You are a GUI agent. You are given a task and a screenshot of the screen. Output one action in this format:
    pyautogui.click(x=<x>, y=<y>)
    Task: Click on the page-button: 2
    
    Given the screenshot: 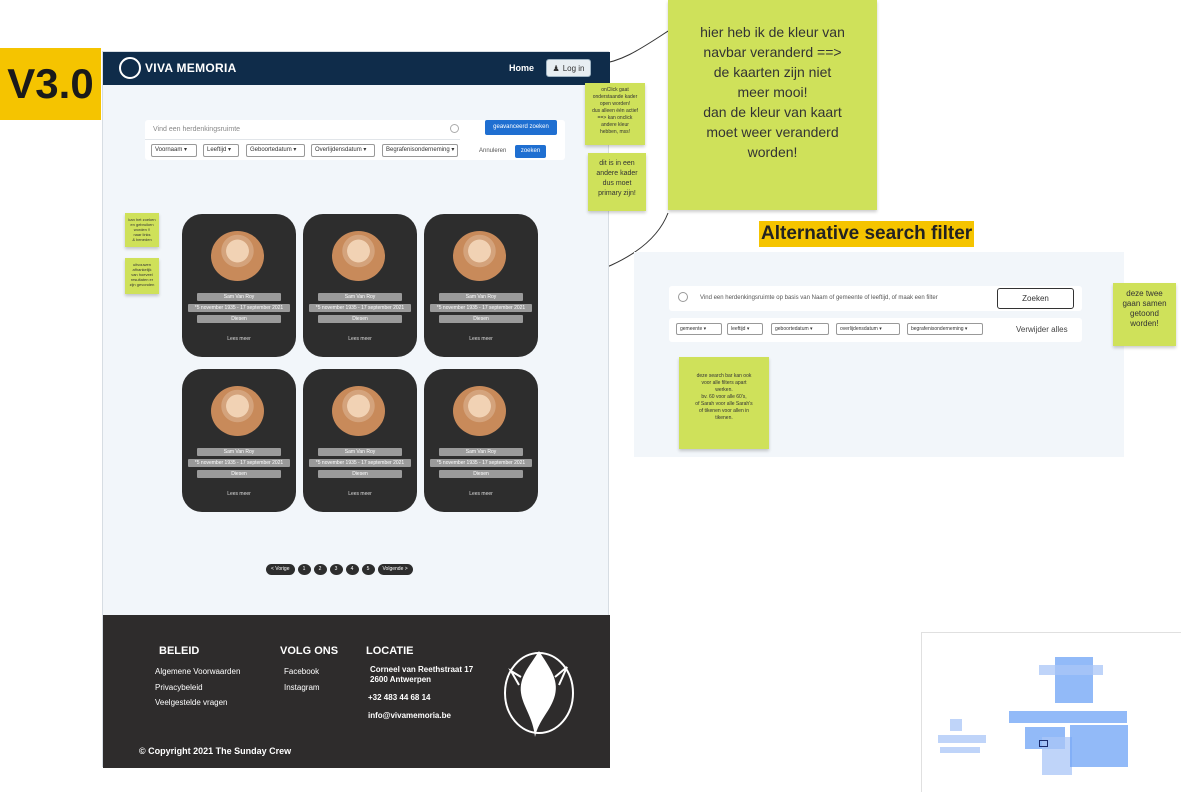 What is the action you would take?
    pyautogui.click(x=320, y=569)
    